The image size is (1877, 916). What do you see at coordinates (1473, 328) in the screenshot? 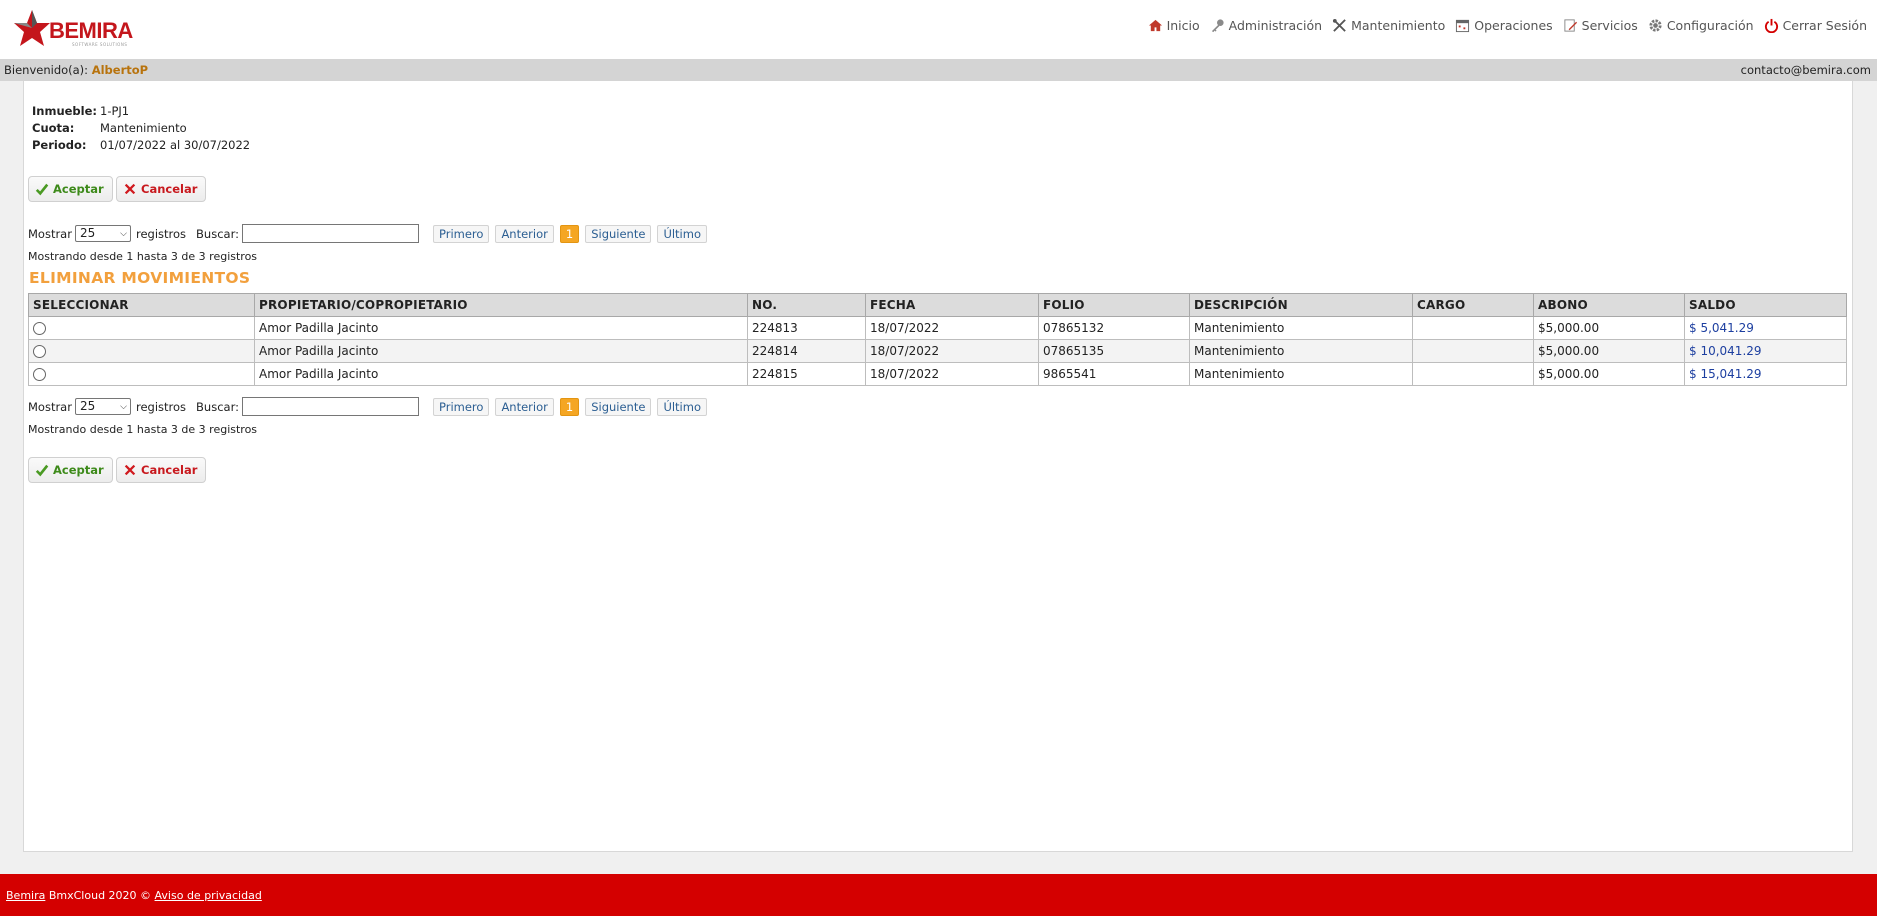
I see `cargo-cell` at bounding box center [1473, 328].